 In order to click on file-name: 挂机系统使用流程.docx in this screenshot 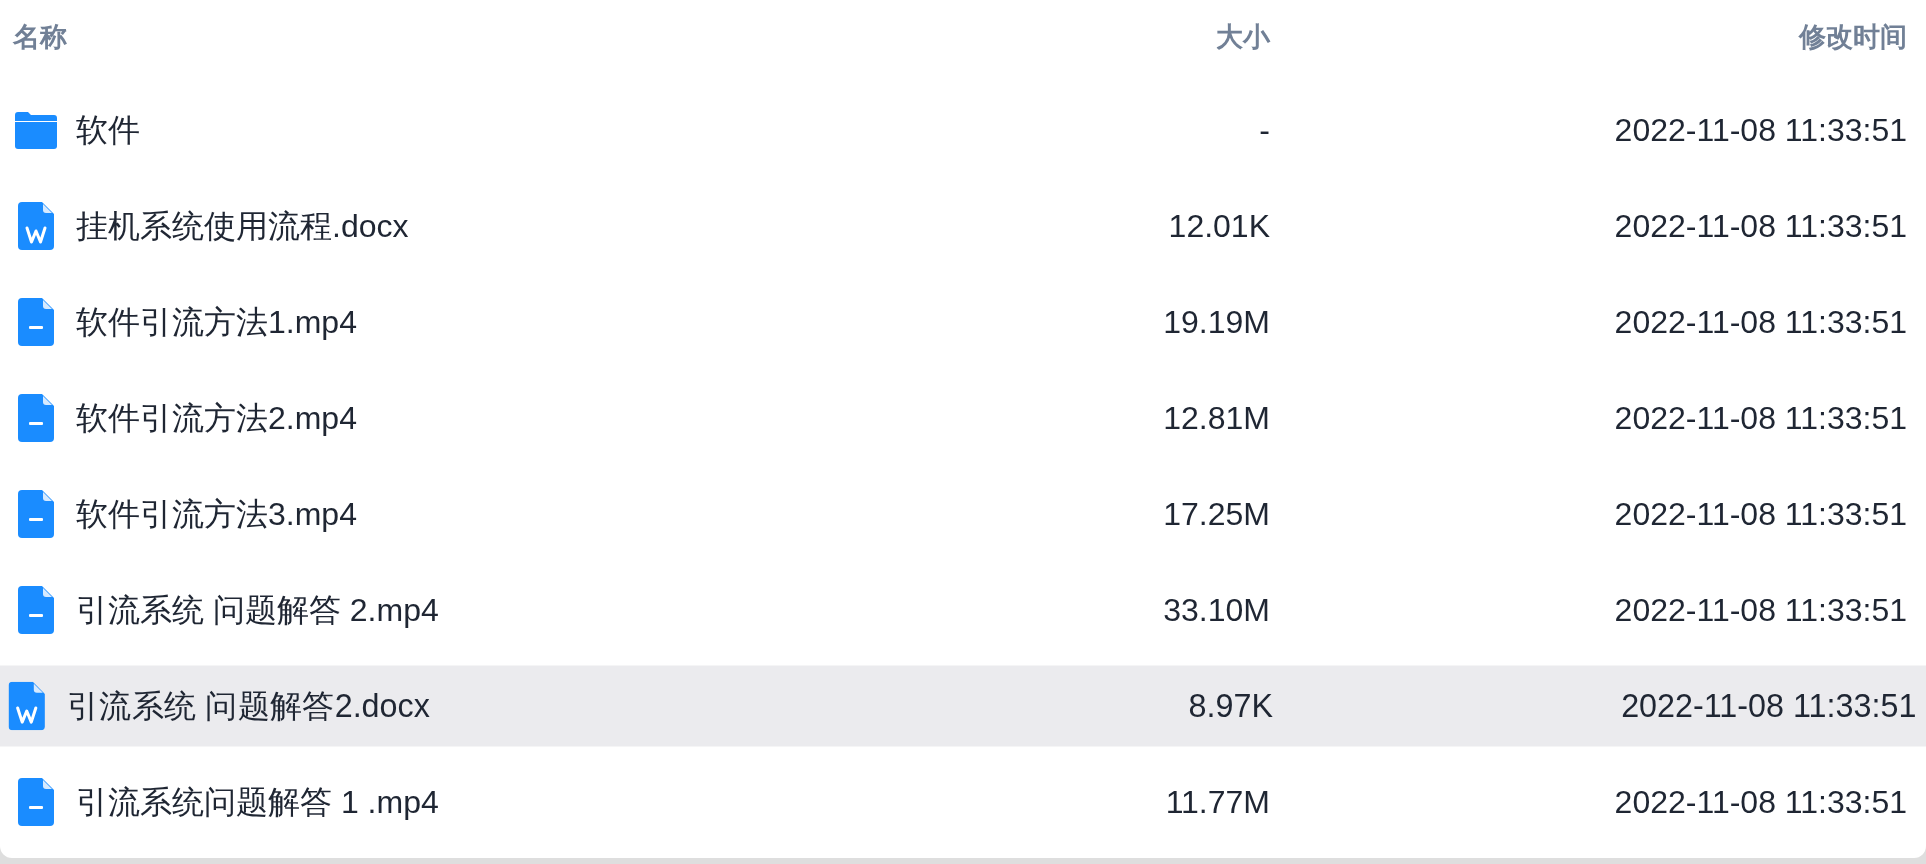, I will do `click(242, 226)`.